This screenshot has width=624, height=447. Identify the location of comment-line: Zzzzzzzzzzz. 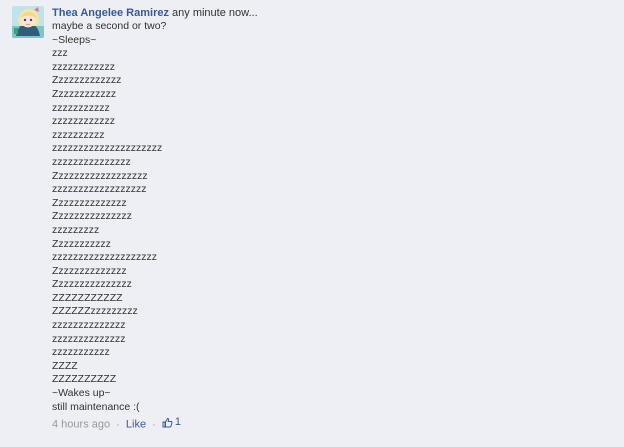
(81, 243).